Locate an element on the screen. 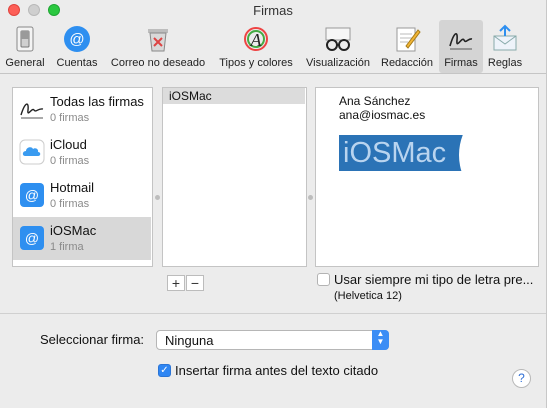 The width and height of the screenshot is (550, 408). tab-redaccion-label: Redacción is located at coordinates (407, 63).